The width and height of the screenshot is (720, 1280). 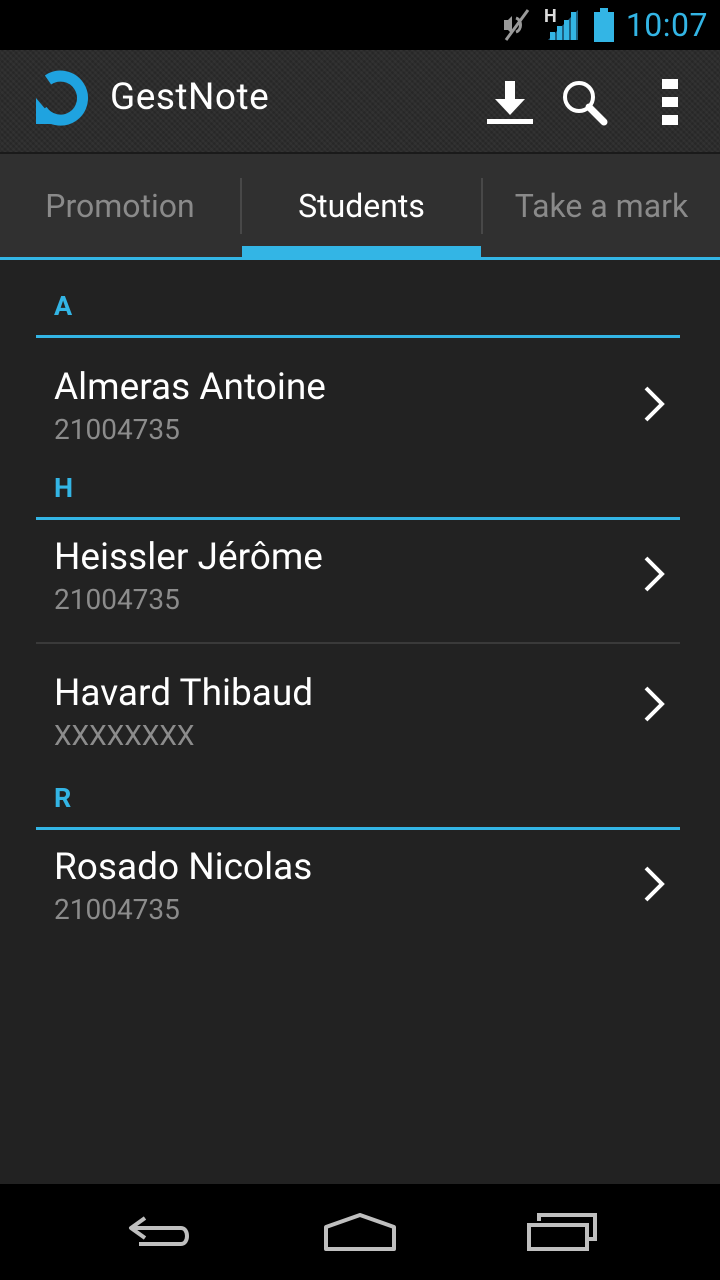 I want to click on home-icon, so click(x=360, y=1232).